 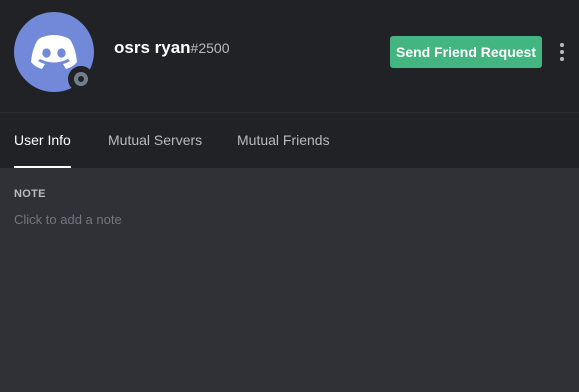 I want to click on tab-label: Mutual Friends, so click(x=283, y=140).